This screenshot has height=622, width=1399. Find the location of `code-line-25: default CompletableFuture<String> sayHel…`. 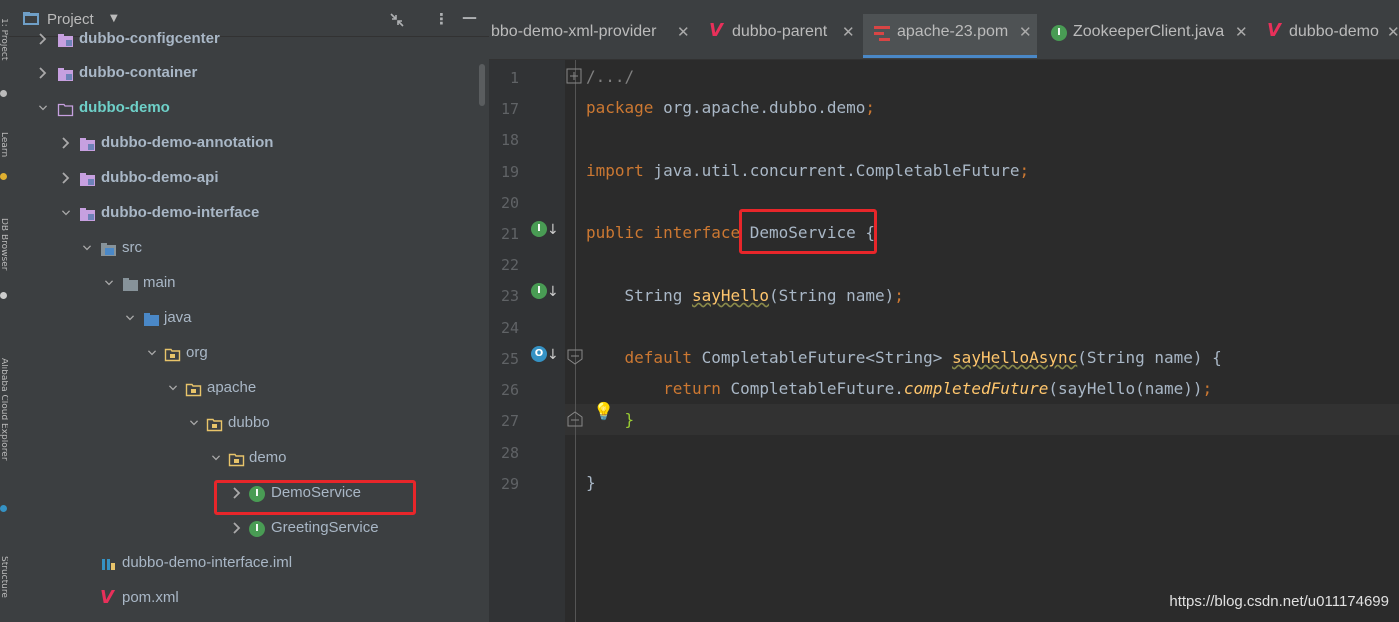

code-line-25: default CompletableFuture<String> sayHel… is located at coordinates (904, 357).